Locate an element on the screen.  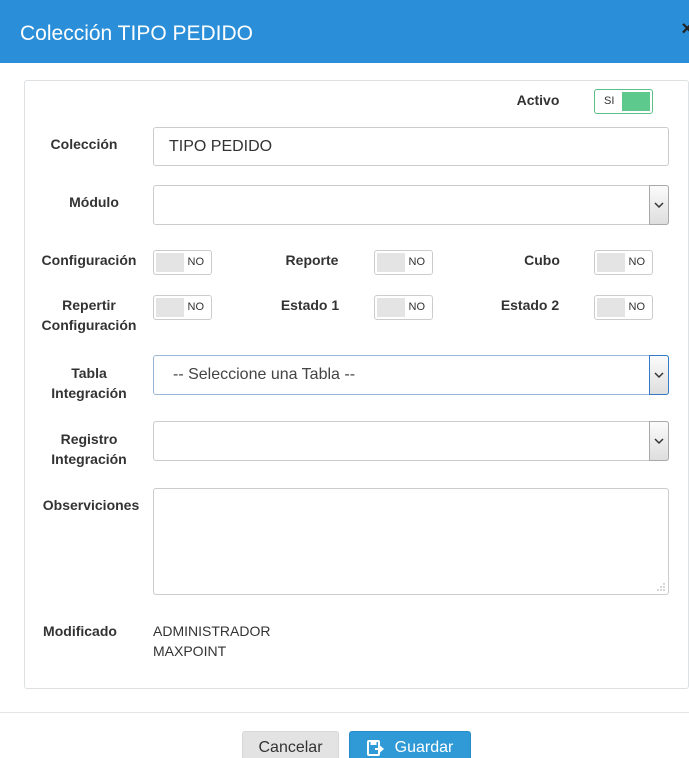
tabla-integracion-select-value: -- Seleccione una Tabla -- is located at coordinates (264, 374).